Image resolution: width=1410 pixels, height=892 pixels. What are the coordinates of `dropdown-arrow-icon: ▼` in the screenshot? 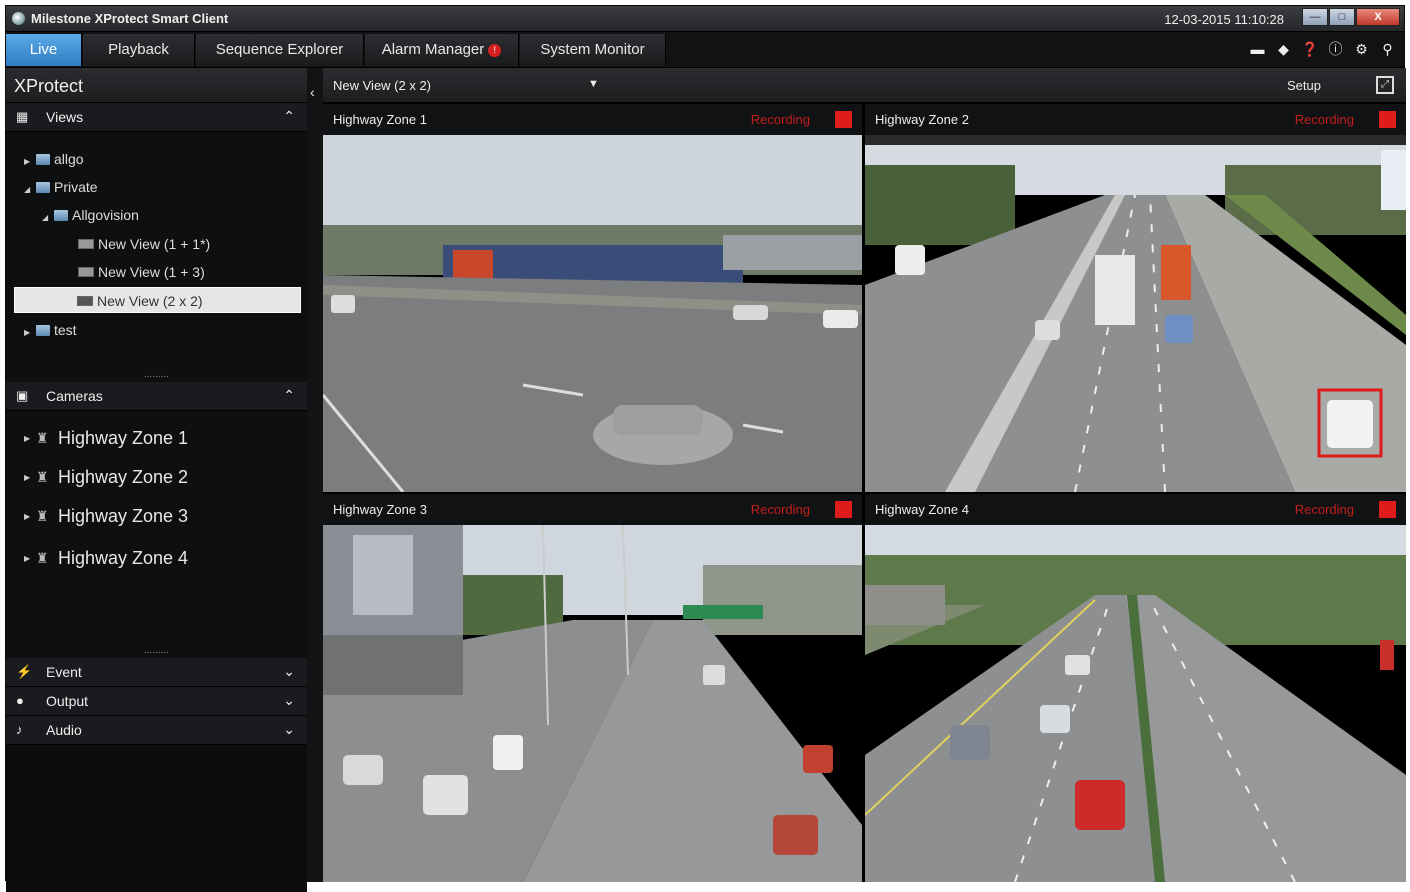 It's located at (593, 84).